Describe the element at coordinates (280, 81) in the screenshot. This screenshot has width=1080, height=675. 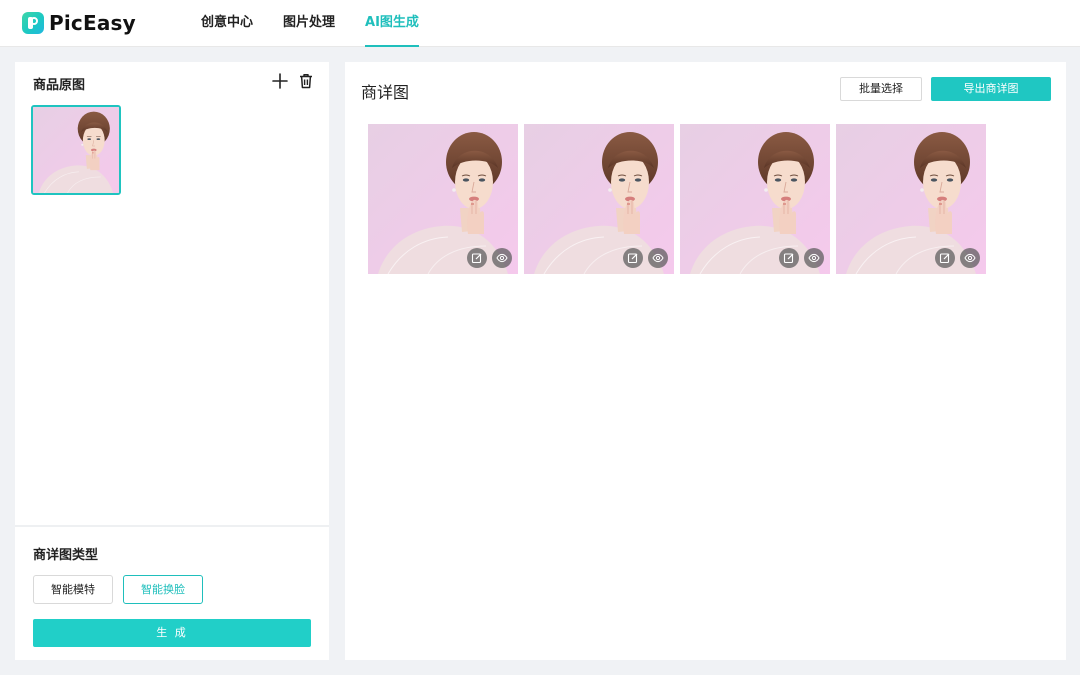
I see `add-icon` at that location.